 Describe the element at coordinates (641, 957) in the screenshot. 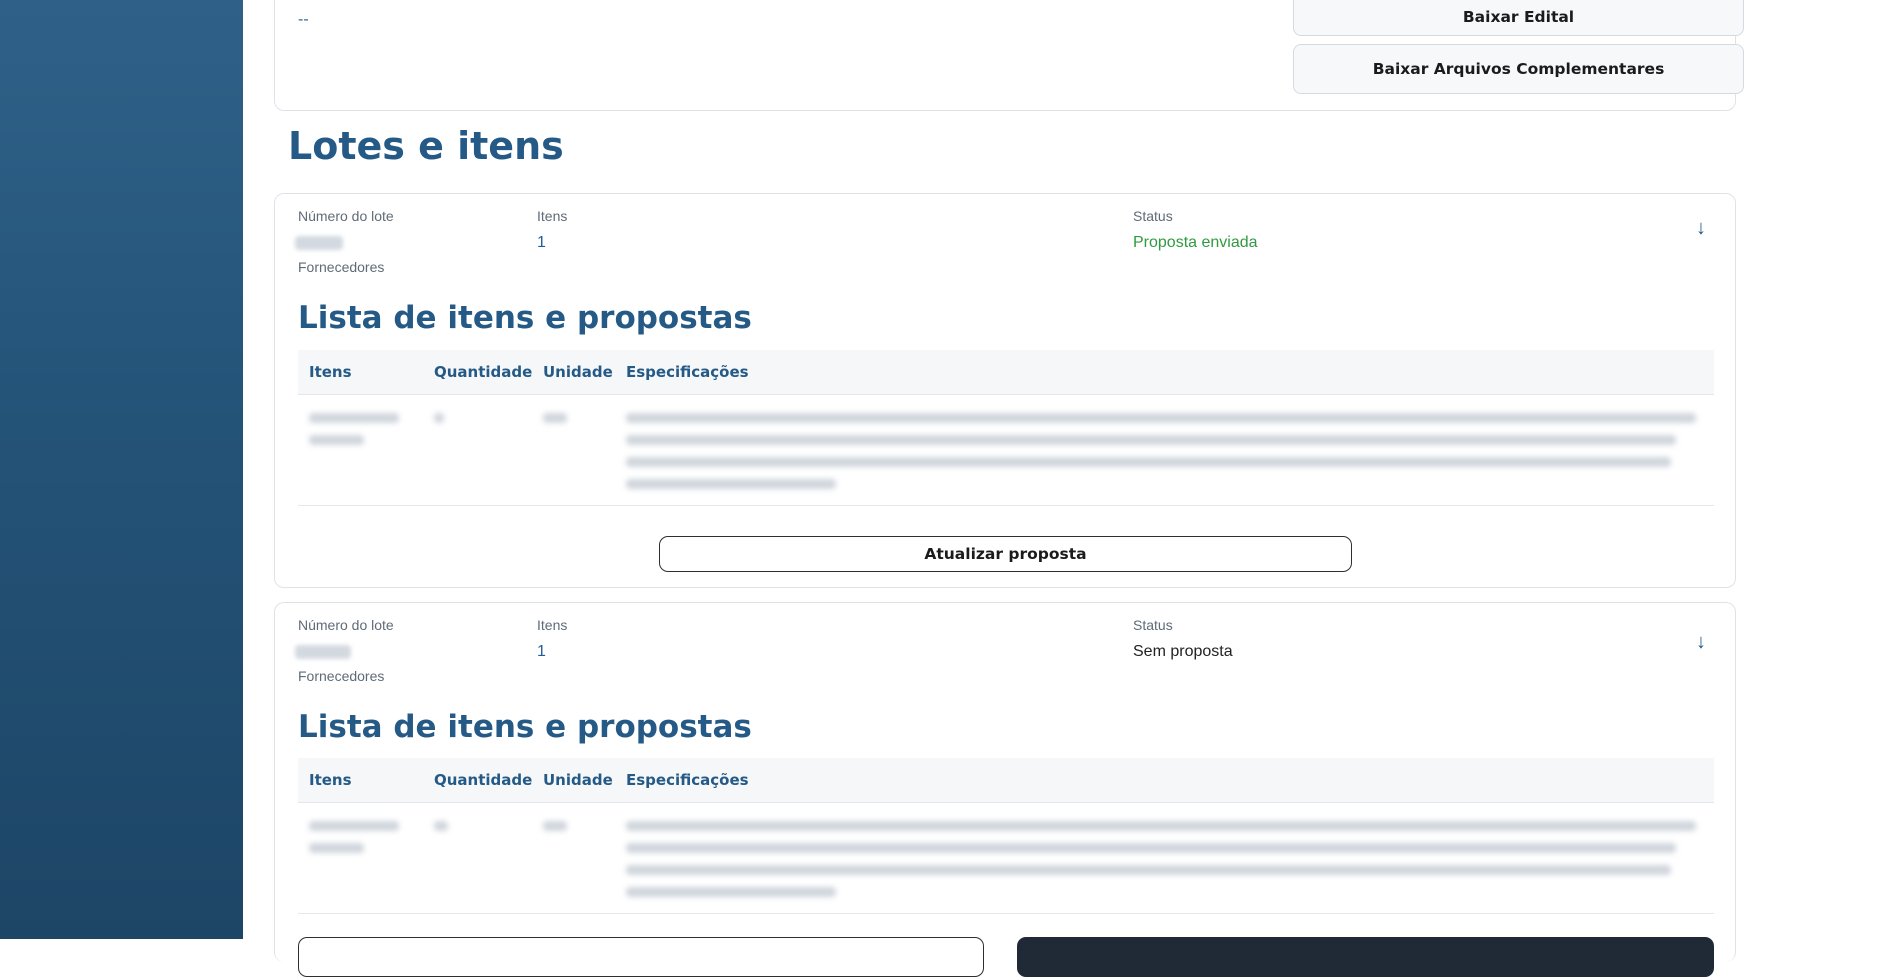

I see `secondary-action-button` at that location.